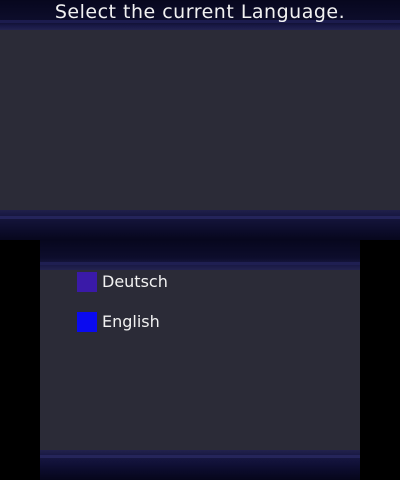  Describe the element at coordinates (200, 255) in the screenshot. I see `bottom-header-bar` at that location.